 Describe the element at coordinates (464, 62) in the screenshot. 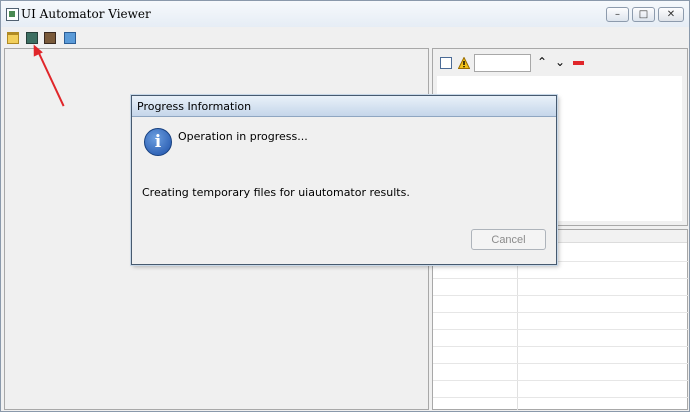

I see `warning-icon` at that location.